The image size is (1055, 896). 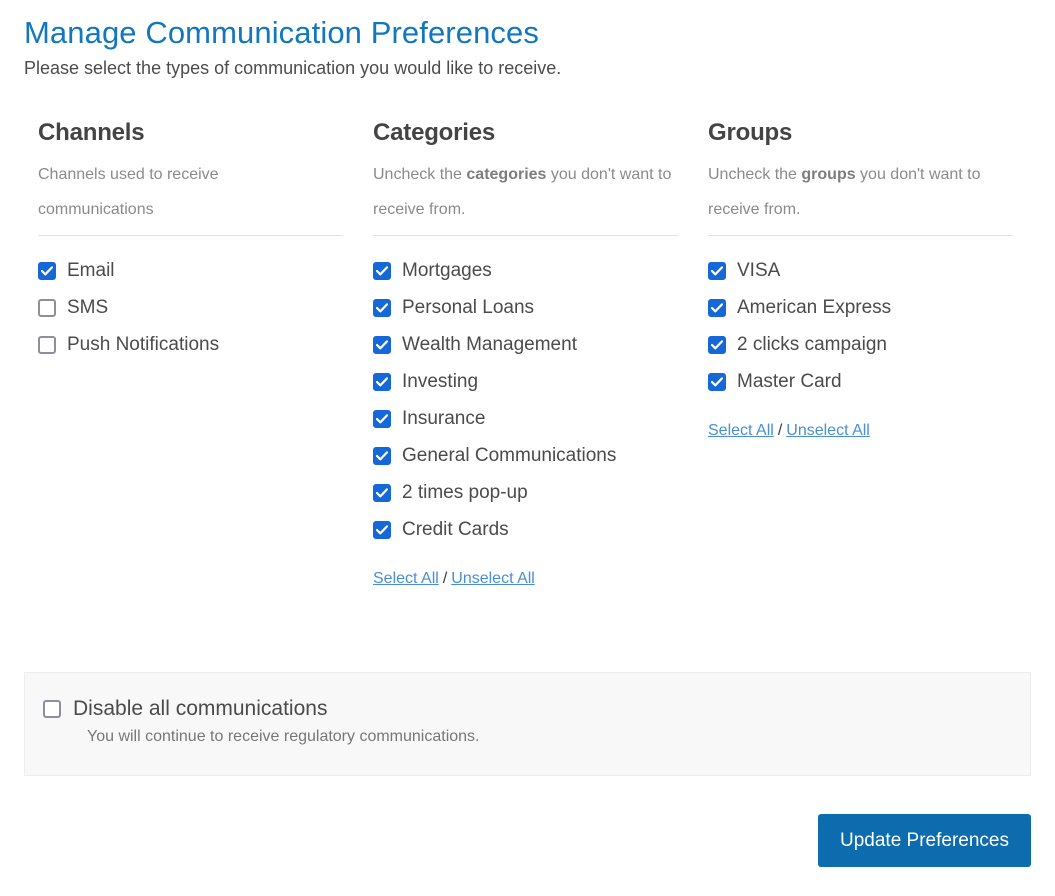 I want to click on checkbox-label: Email, so click(x=91, y=270).